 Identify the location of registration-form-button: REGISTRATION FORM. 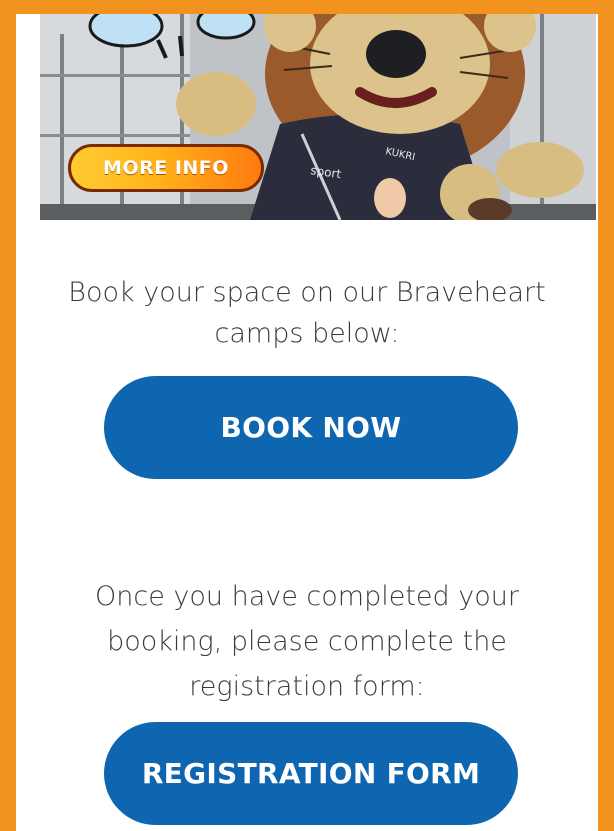
(311, 773).